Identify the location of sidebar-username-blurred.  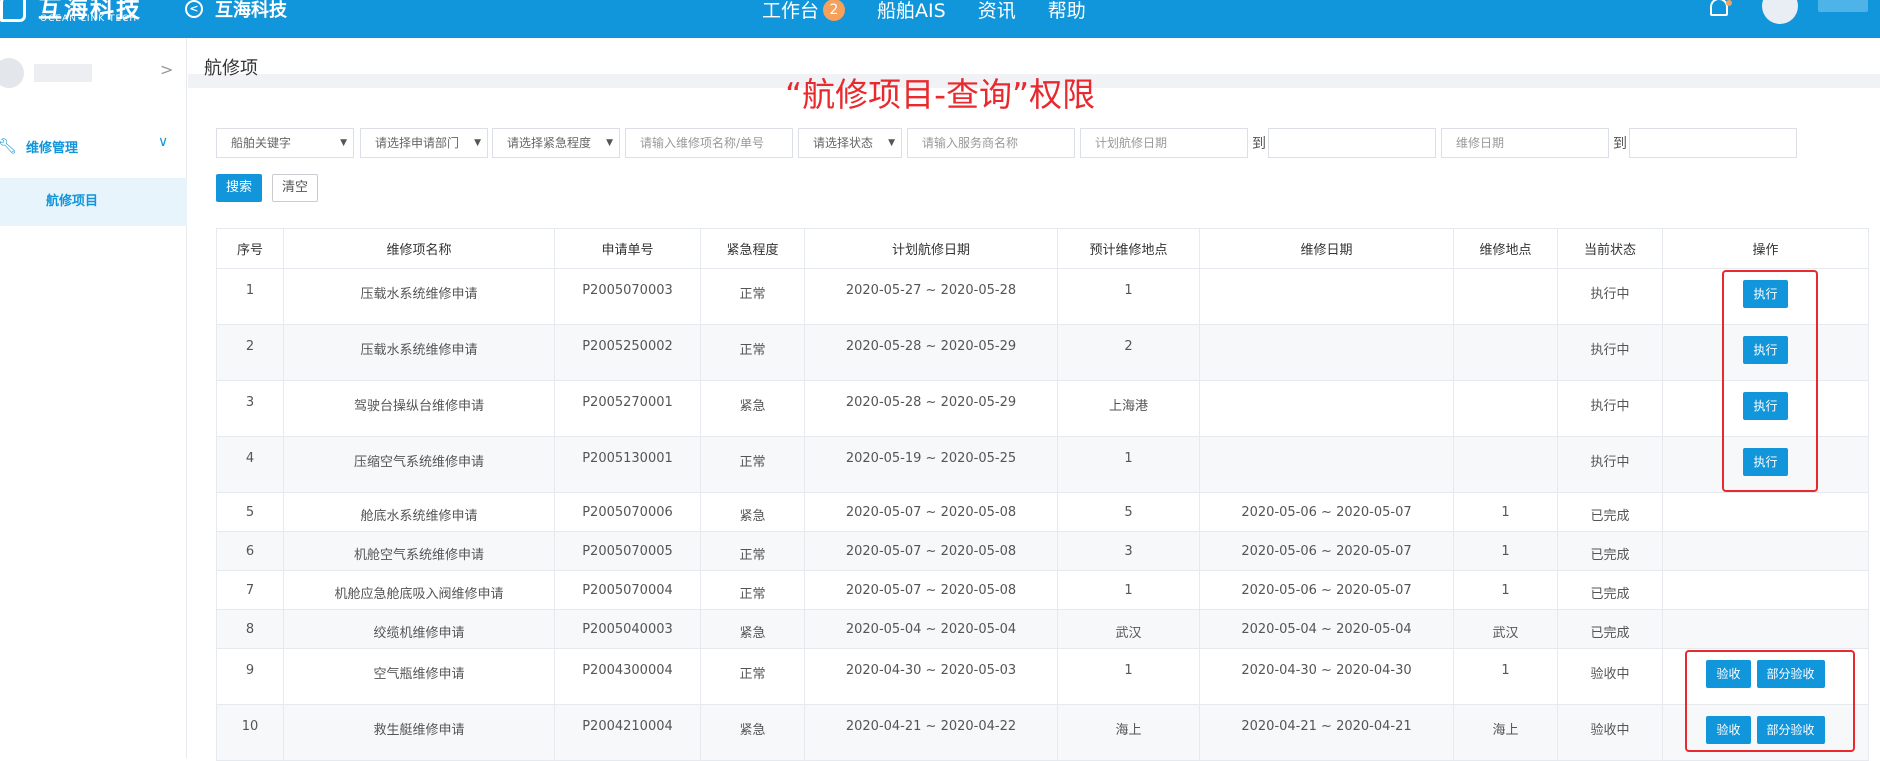
(63, 73).